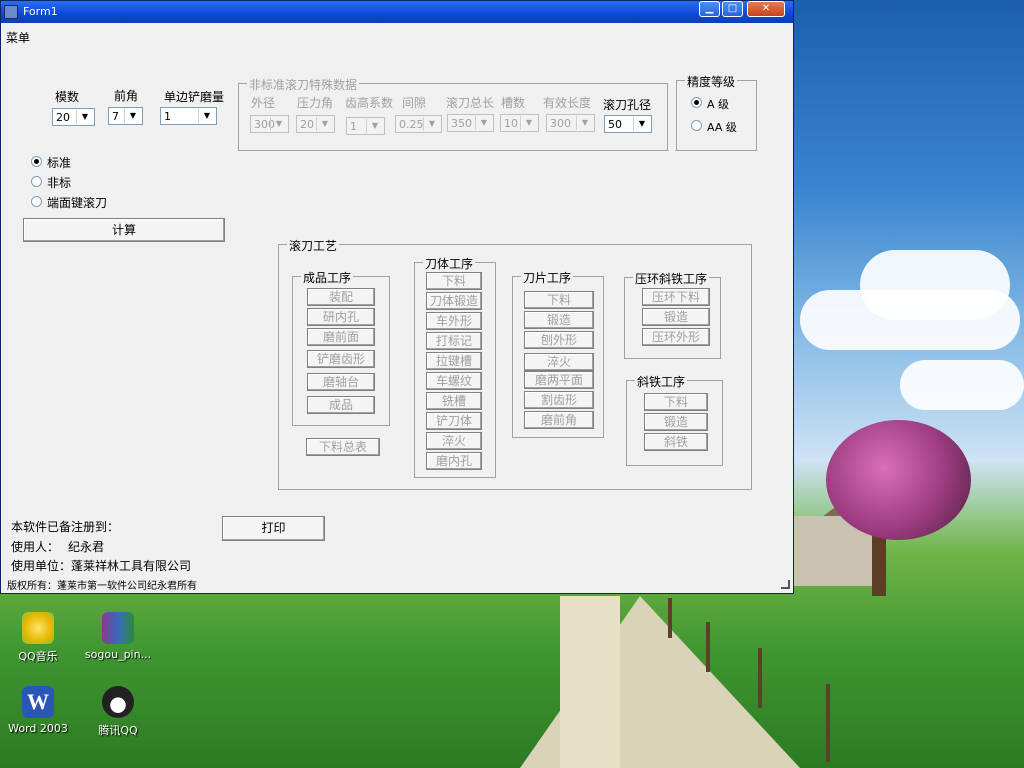  Describe the element at coordinates (676, 317) in the screenshot. I see `ring-step-button: 锻造` at that location.